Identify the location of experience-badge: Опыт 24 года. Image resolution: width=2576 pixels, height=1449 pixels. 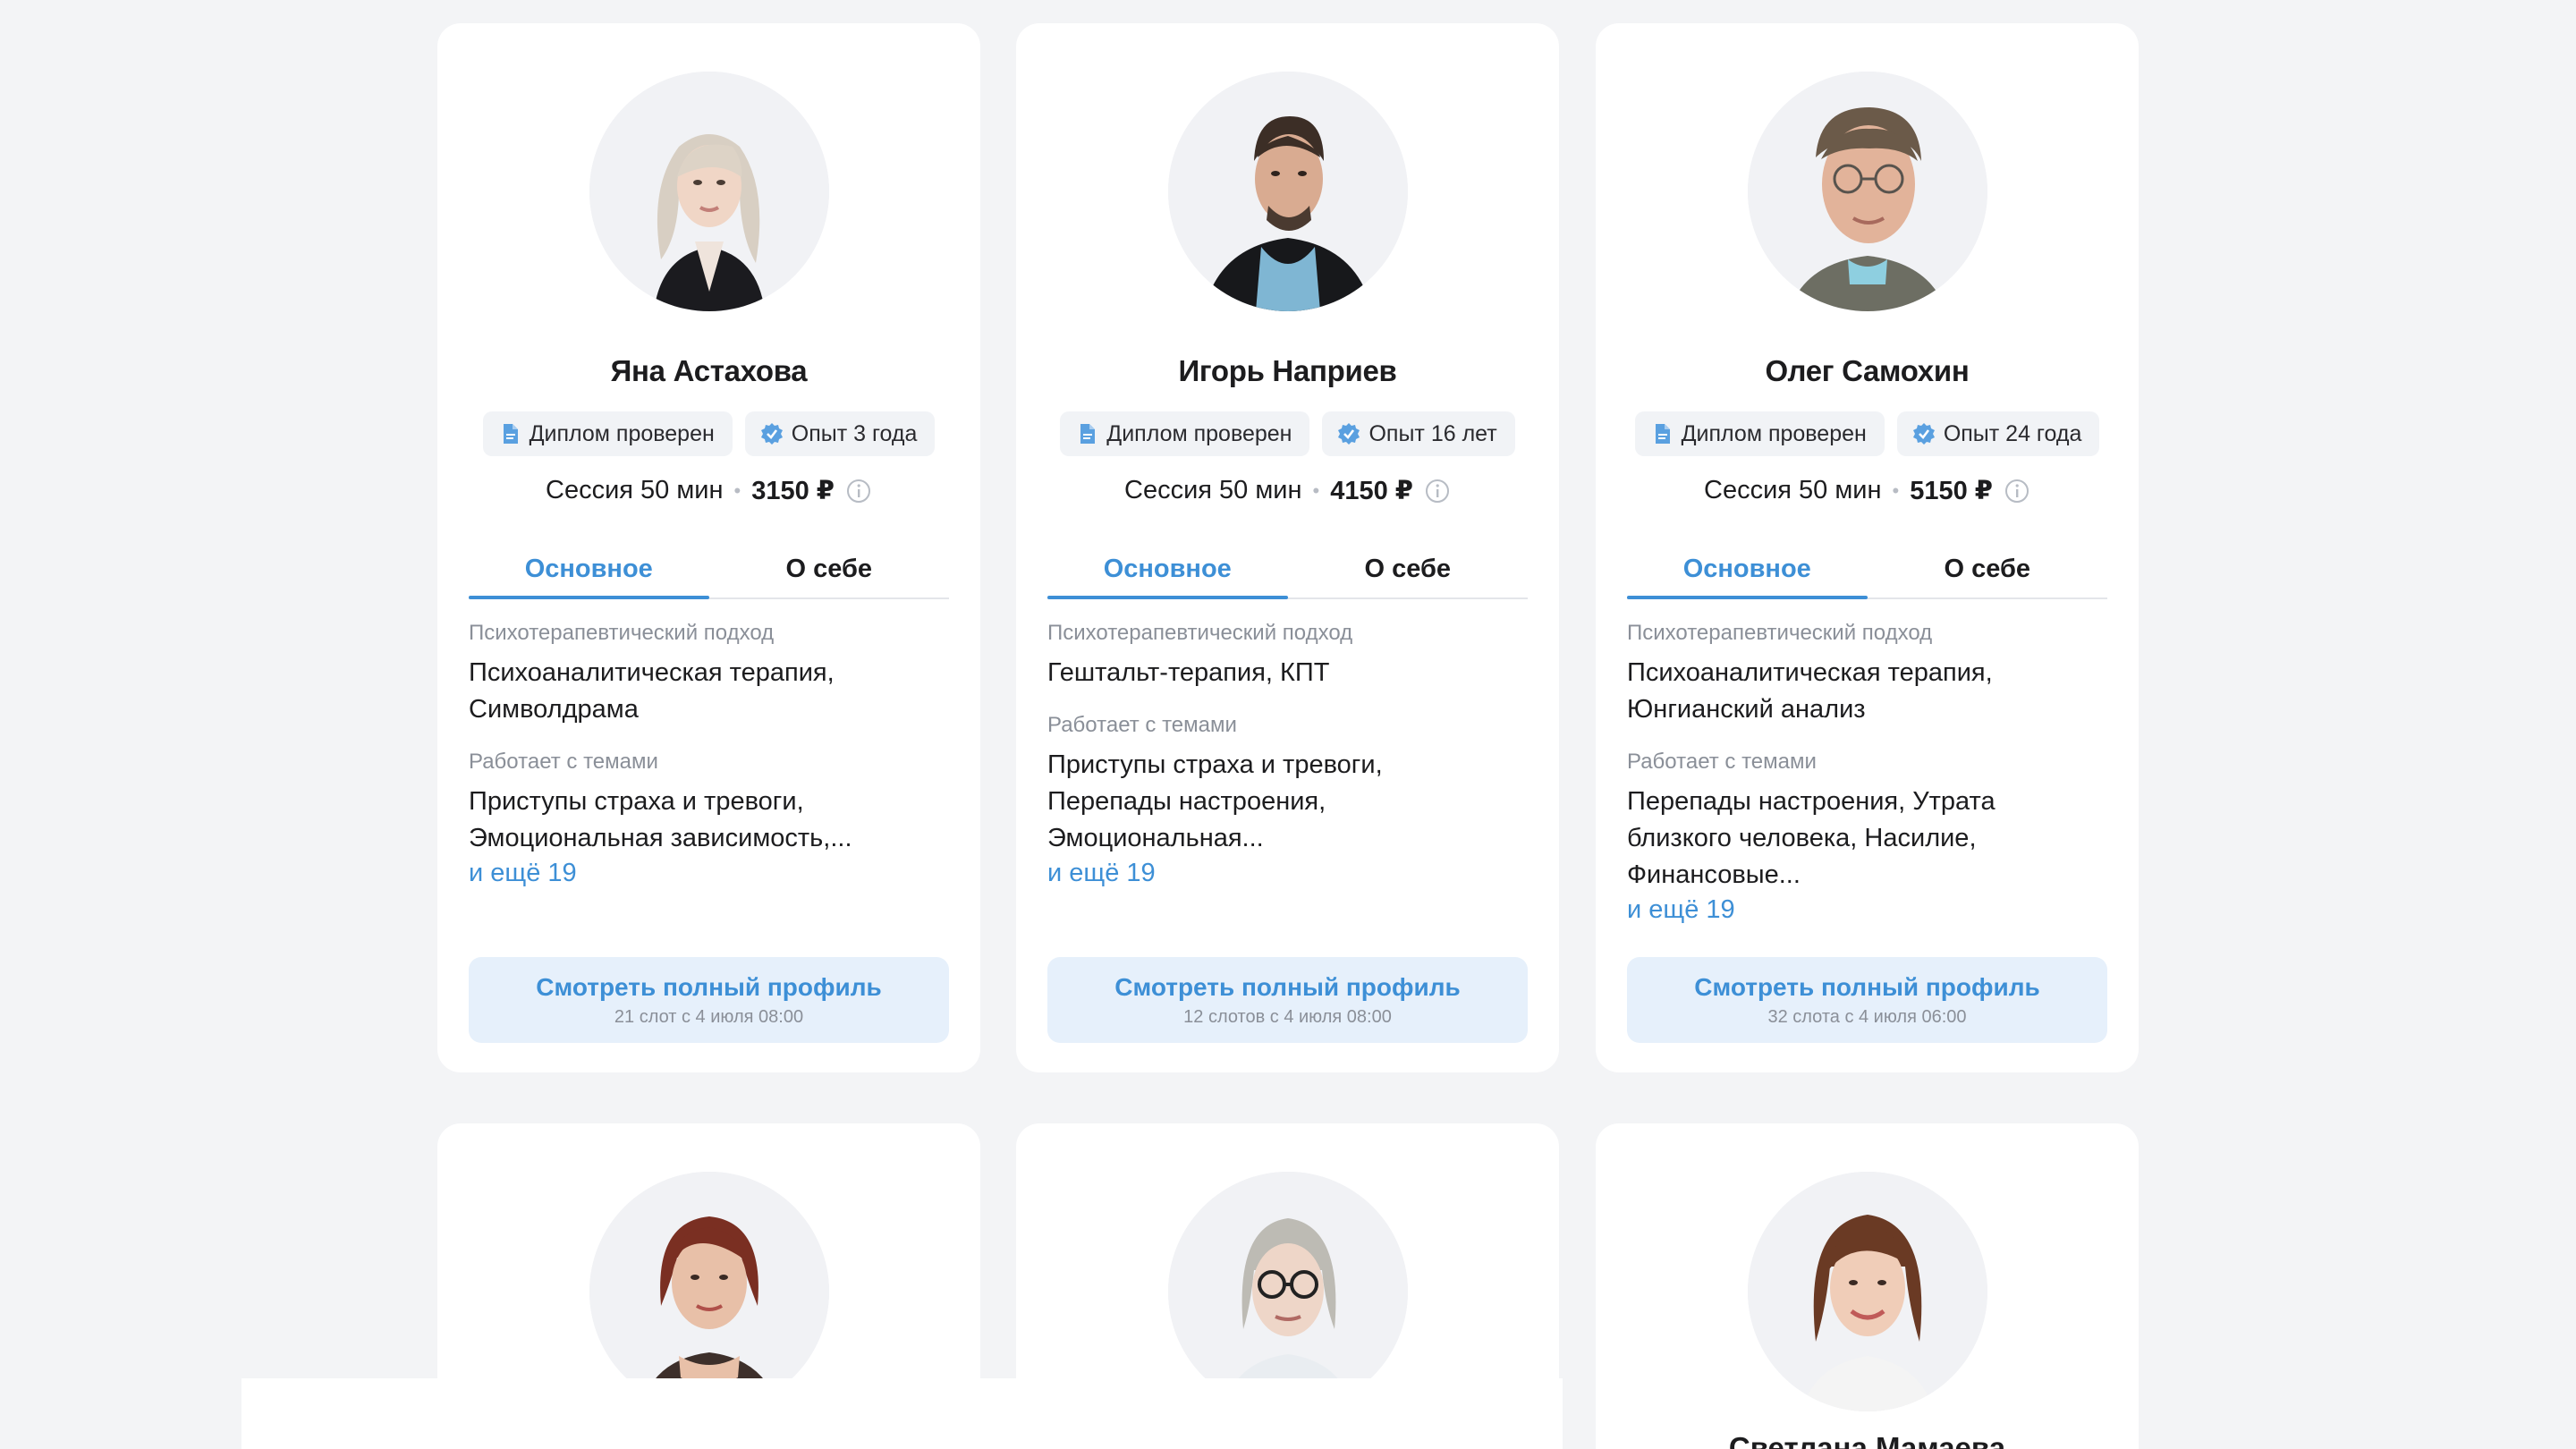
(1998, 433).